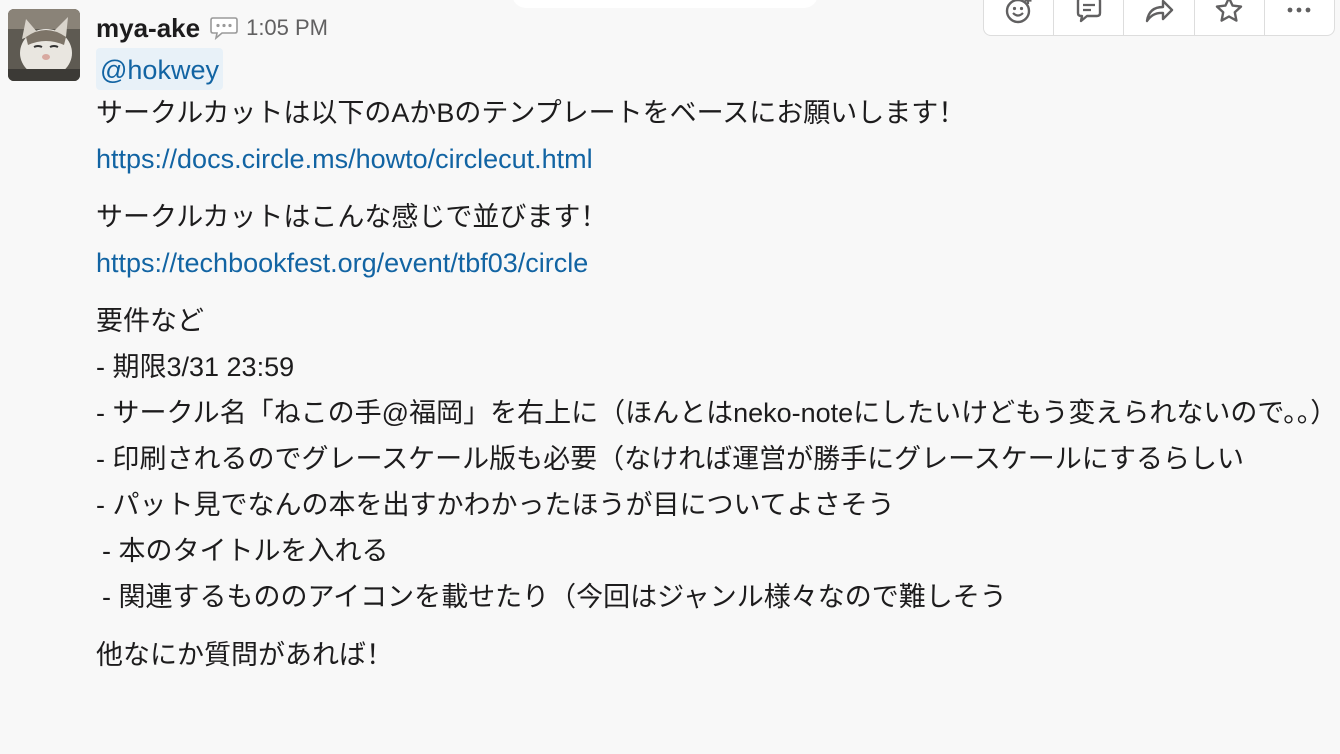  I want to click on star-message-button, so click(1230, 17).